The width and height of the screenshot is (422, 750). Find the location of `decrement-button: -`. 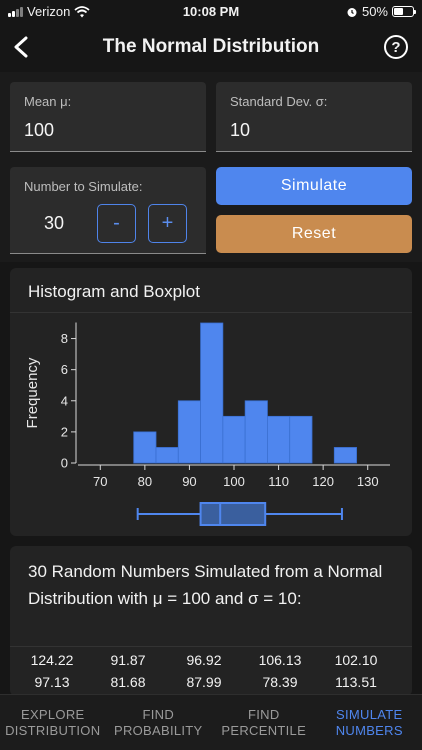

decrement-button: - is located at coordinates (116, 223).